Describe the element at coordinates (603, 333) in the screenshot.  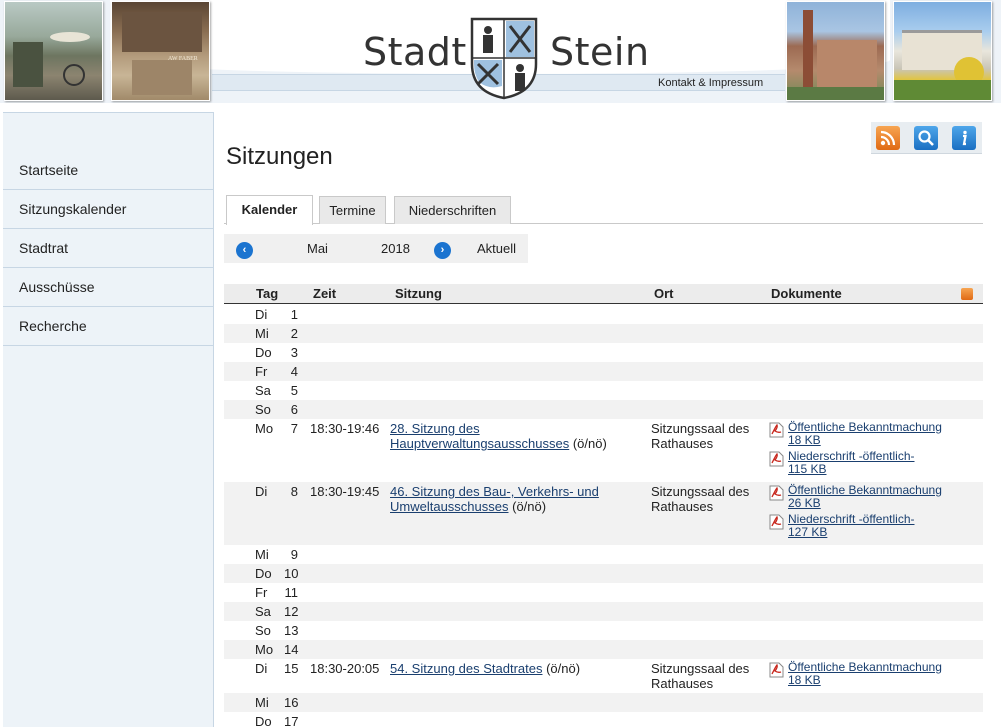
I see `table-row: Mi 2` at that location.